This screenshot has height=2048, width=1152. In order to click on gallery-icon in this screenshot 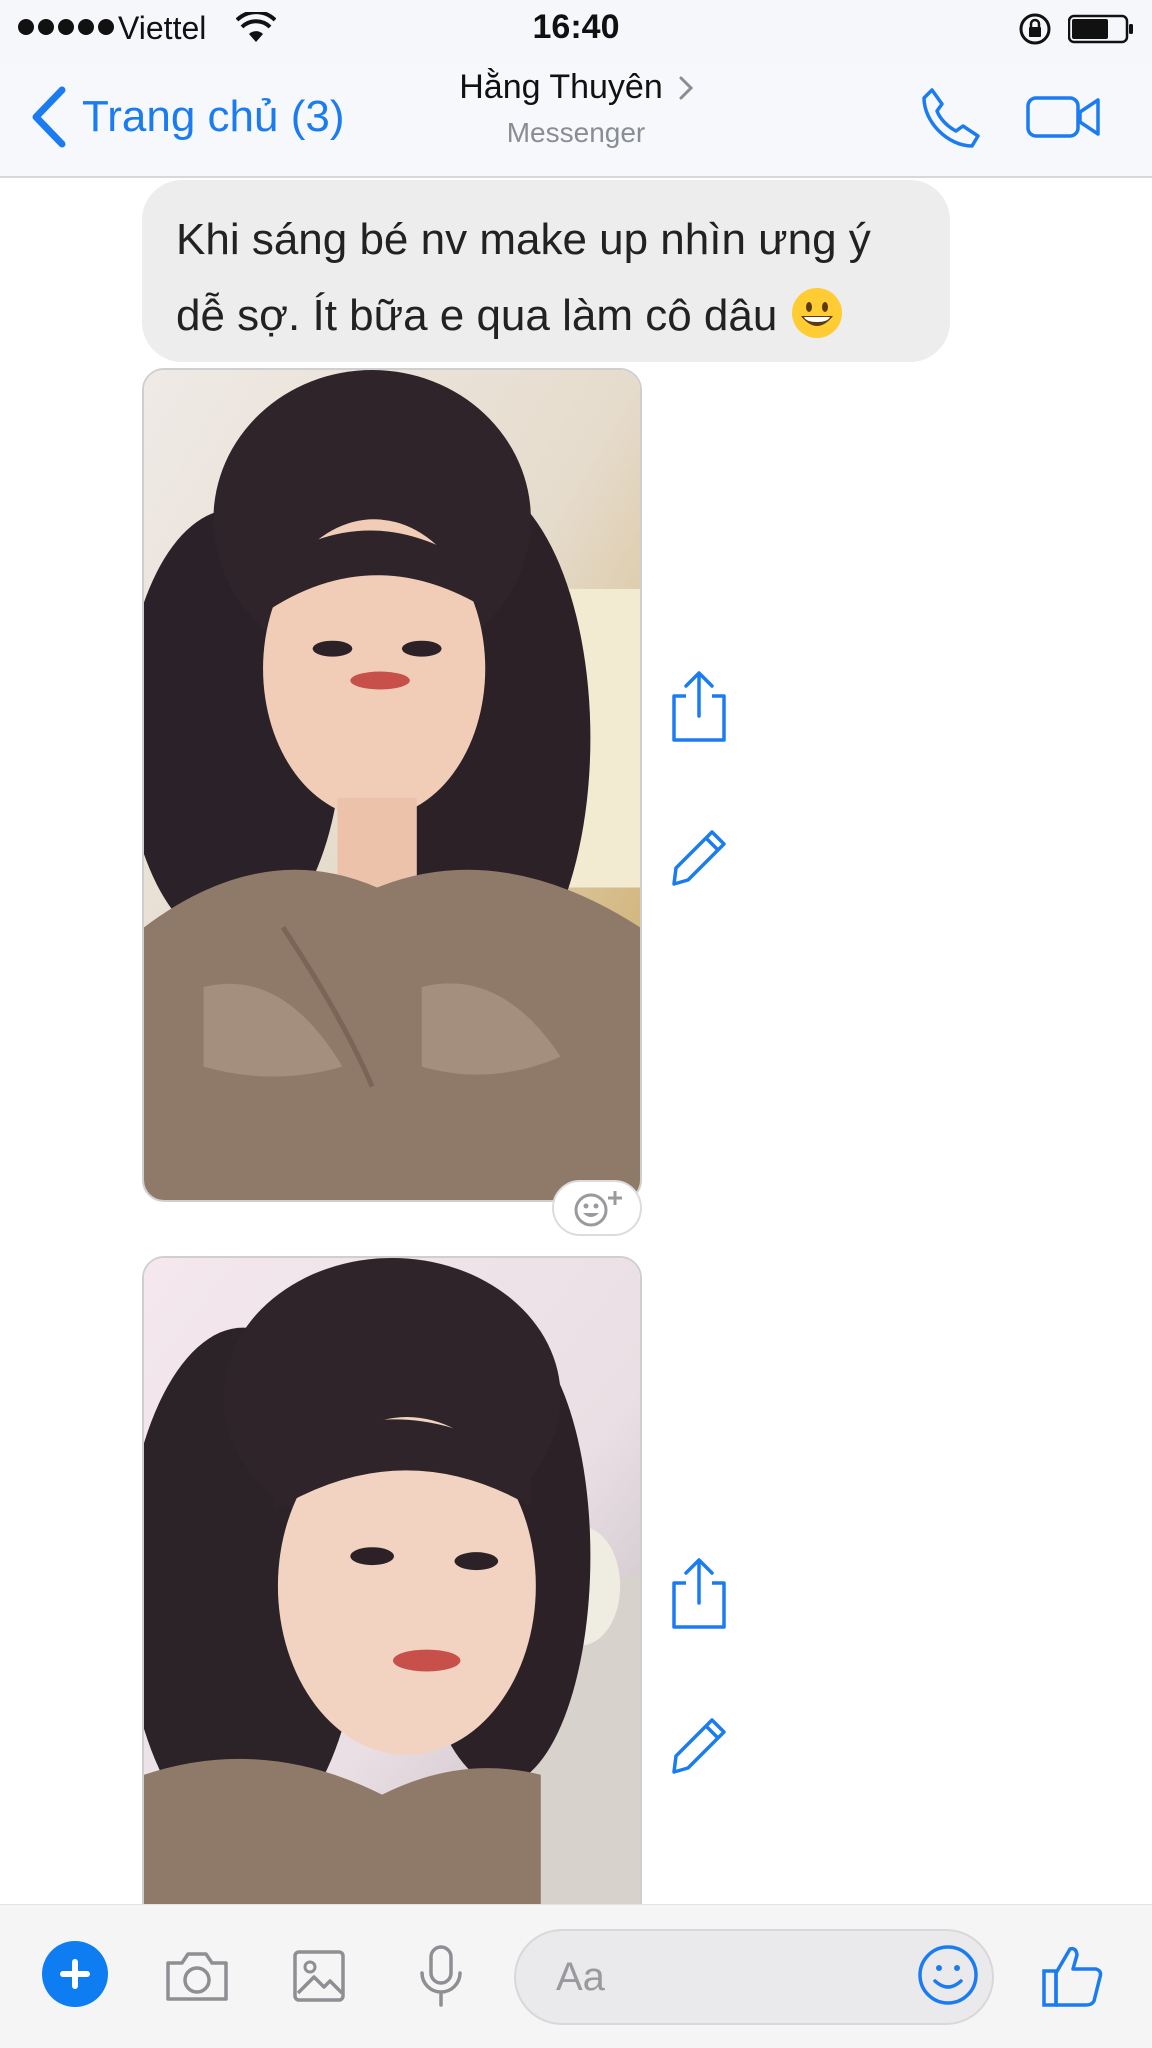, I will do `click(319, 1976)`.